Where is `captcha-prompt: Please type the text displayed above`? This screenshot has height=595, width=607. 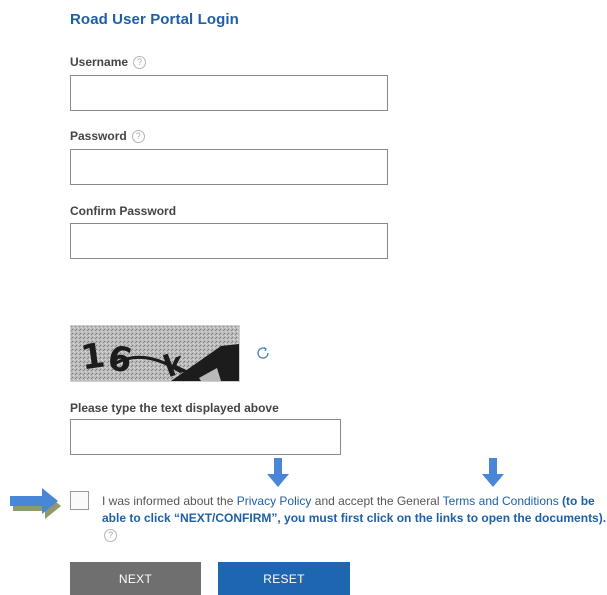
captcha-prompt: Please type the text displayed above is located at coordinates (174, 408).